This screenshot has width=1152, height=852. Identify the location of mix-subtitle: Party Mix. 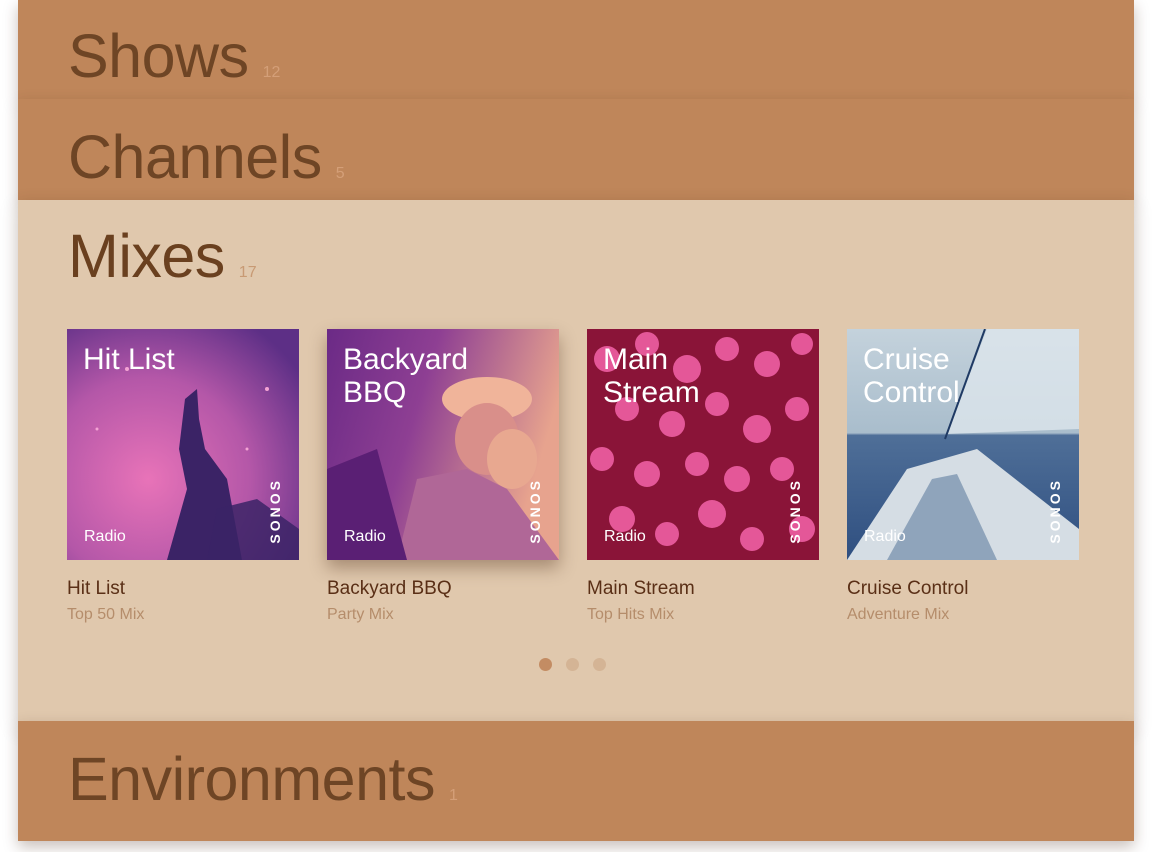
(360, 614).